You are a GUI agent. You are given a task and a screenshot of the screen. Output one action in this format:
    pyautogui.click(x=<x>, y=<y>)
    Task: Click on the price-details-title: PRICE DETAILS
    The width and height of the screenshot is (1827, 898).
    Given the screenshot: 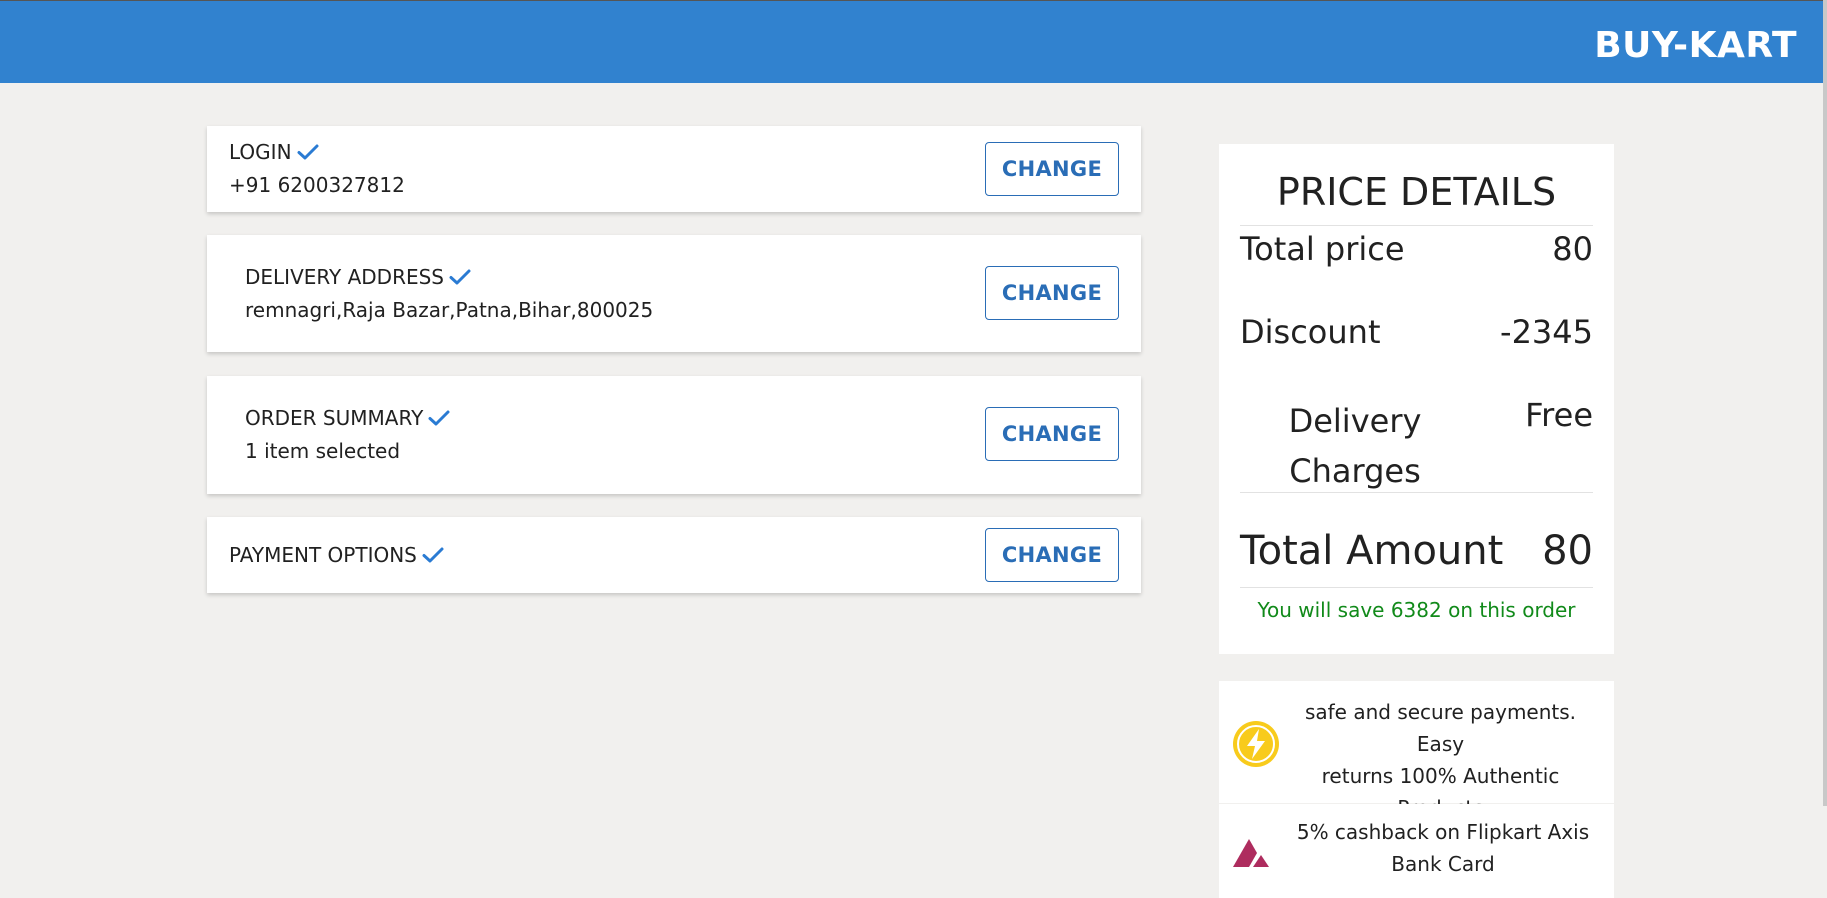 What is the action you would take?
    pyautogui.click(x=1416, y=192)
    